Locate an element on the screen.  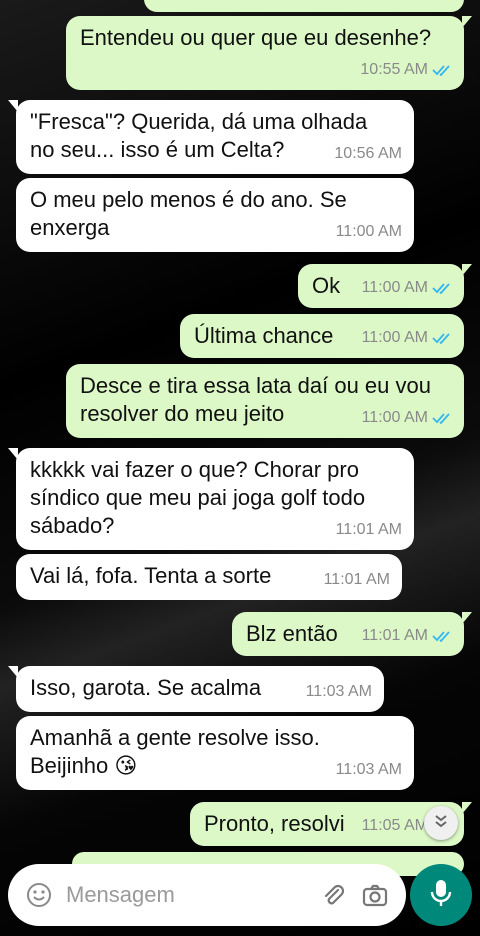
mic-icon is located at coordinates (441, 895).